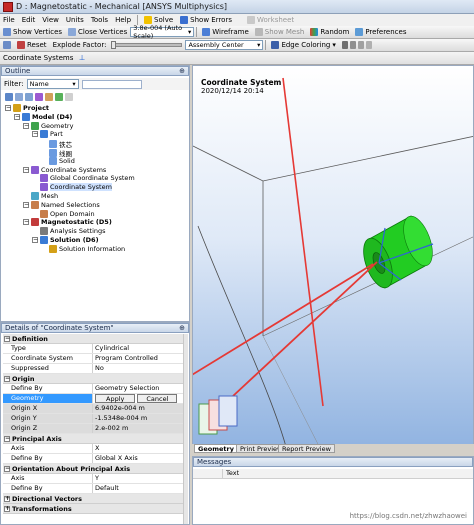 Image resolution: width=474 pixels, height=525 pixels. Describe the element at coordinates (224, 45) in the screenshot. I see `assembly-center-combo: Assembly Center ▾` at that location.